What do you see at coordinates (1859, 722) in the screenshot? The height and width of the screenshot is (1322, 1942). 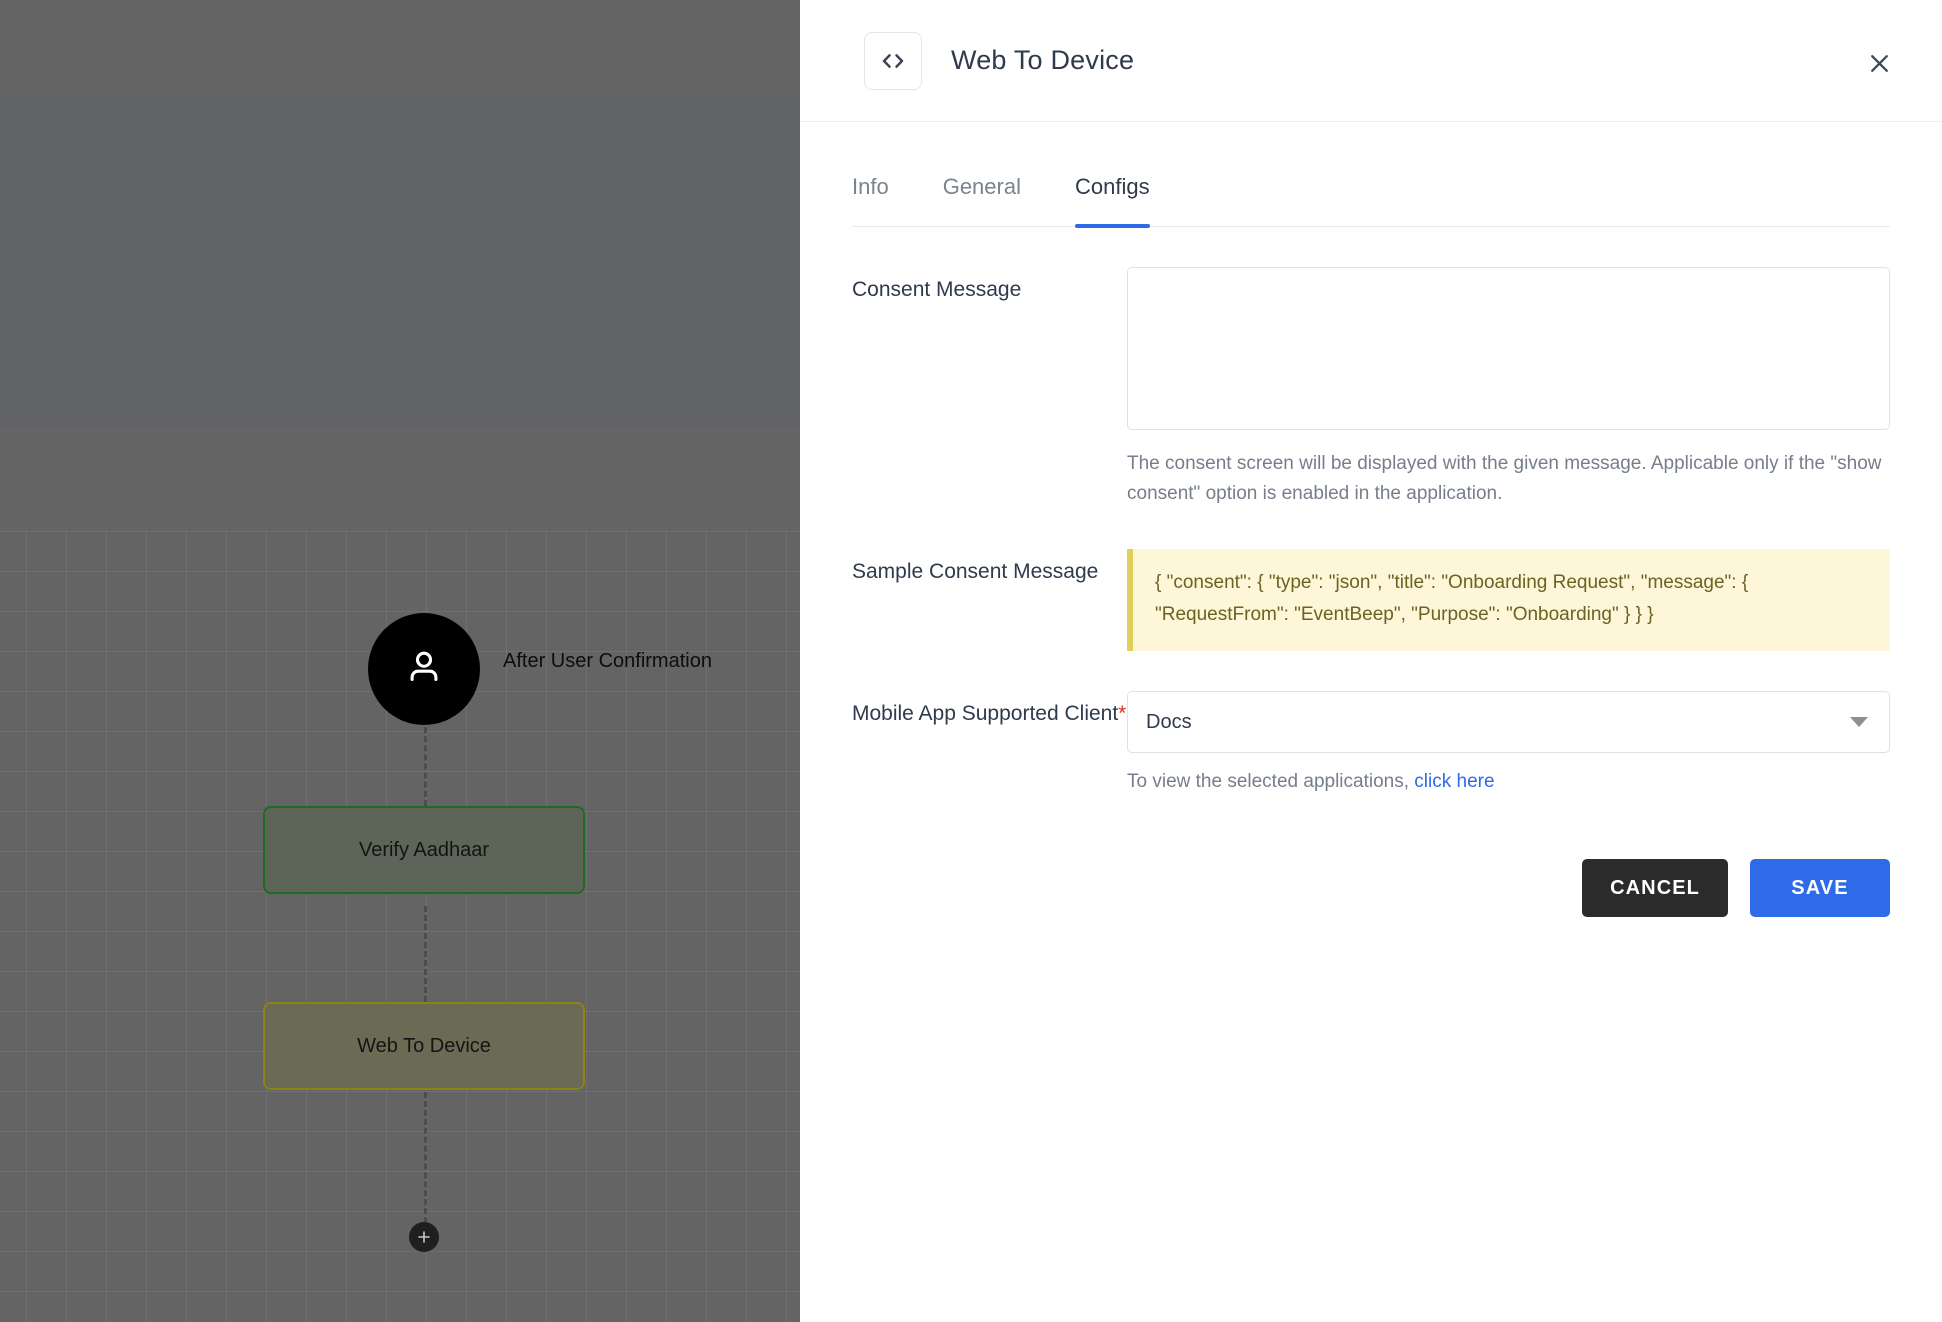 I see `chevron-down-icon` at bounding box center [1859, 722].